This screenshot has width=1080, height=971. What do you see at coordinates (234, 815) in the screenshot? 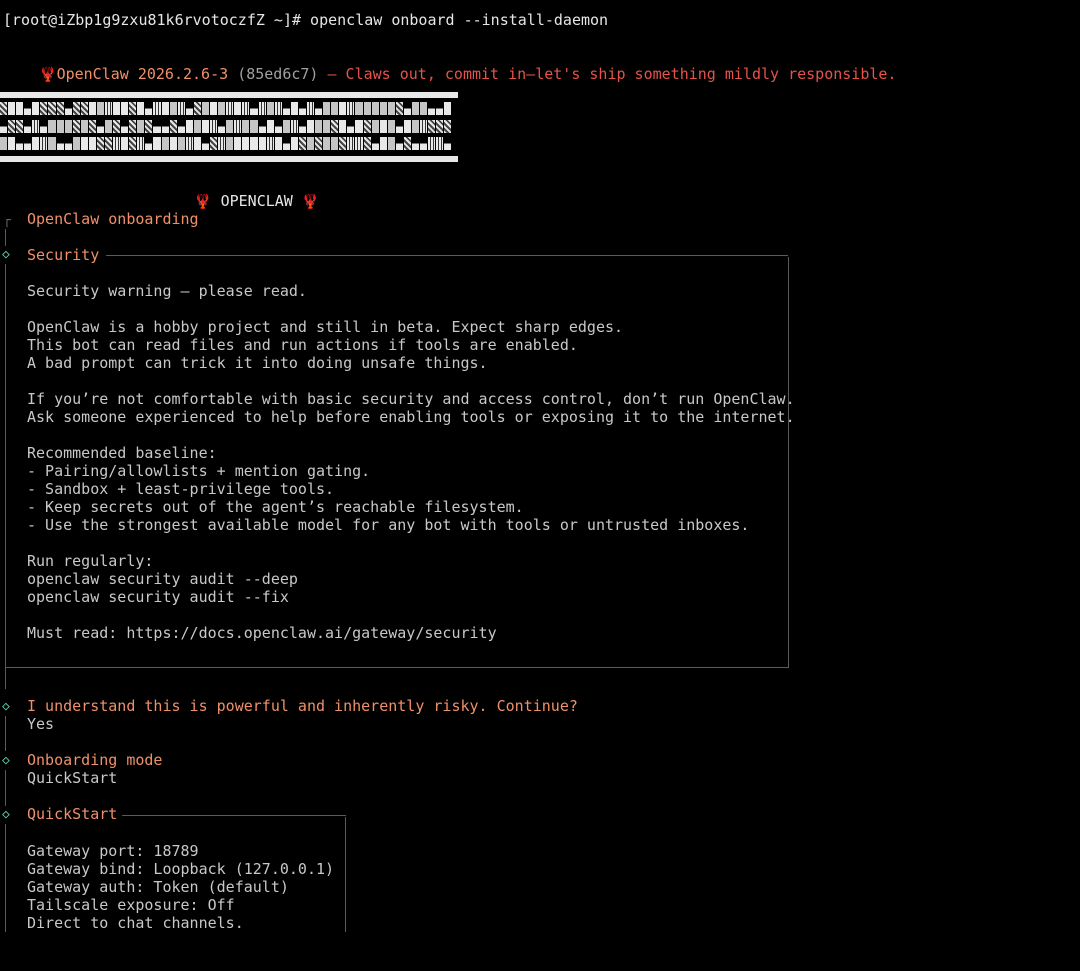
I see `quickstart-box-top-border` at bounding box center [234, 815].